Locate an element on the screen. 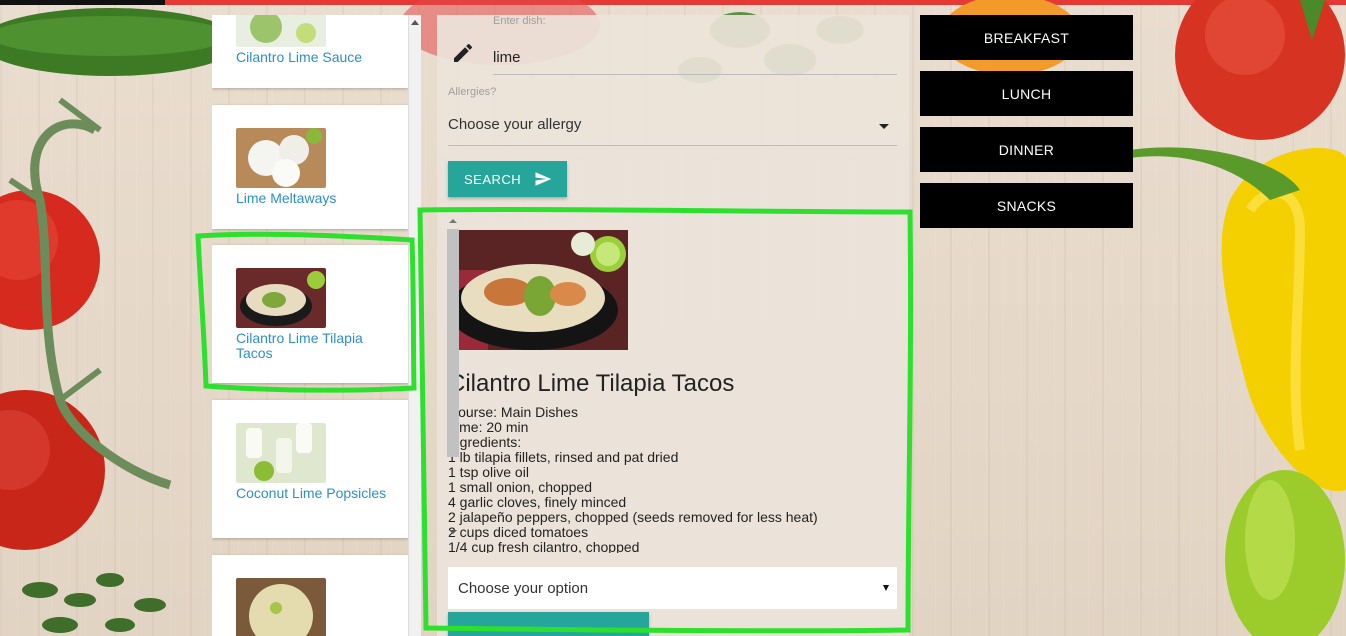 This screenshot has width=1346, height=636. caret-down-icon is located at coordinates (884, 126).